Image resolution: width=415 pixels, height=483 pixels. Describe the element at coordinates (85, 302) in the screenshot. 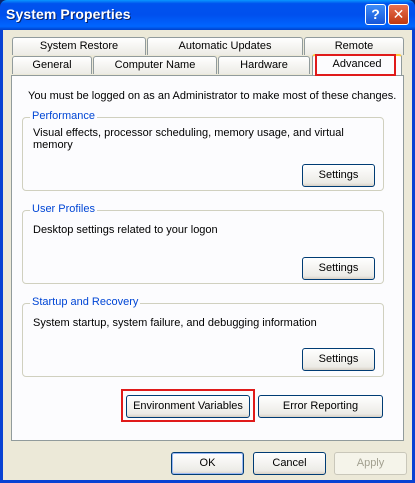

I see `startup-recovery-title: Startup and Recovery` at that location.